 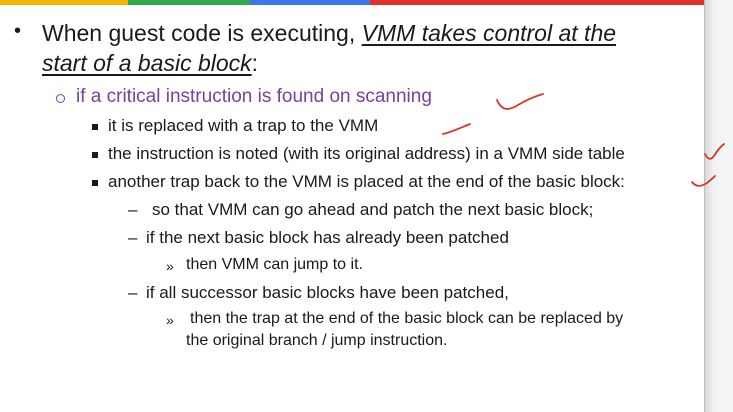 I want to click on list-item-original-branch: the original branch / jump instruction., so click(x=317, y=340).